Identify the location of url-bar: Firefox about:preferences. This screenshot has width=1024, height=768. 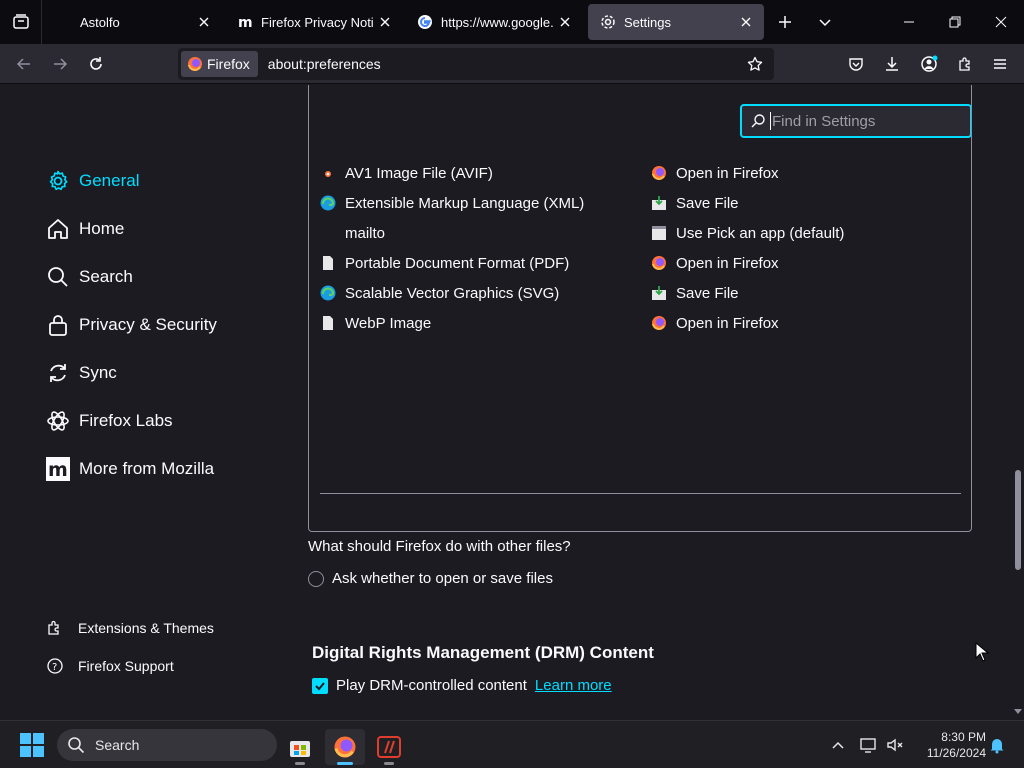
(476, 64).